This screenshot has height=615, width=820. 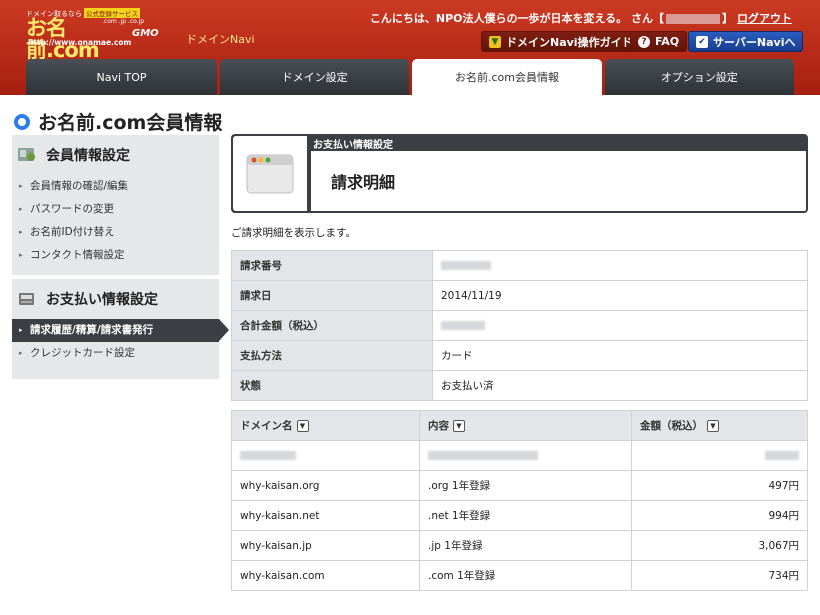 I want to click on table-row: 支払方法 カード, so click(x=519, y=355).